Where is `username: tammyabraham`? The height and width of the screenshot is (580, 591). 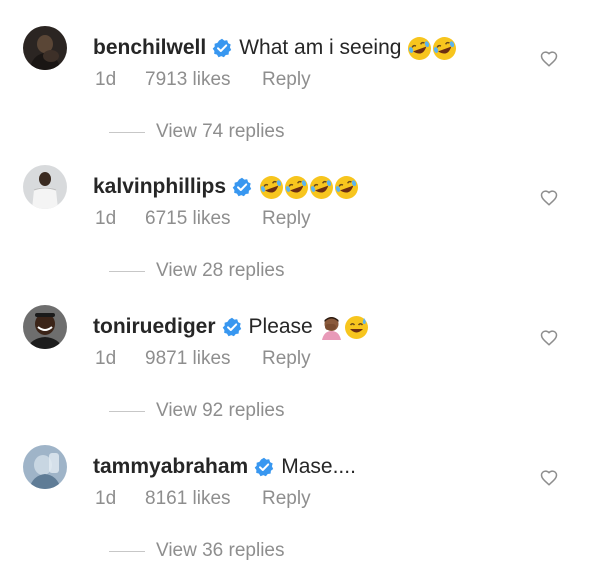 username: tammyabraham is located at coordinates (170, 467).